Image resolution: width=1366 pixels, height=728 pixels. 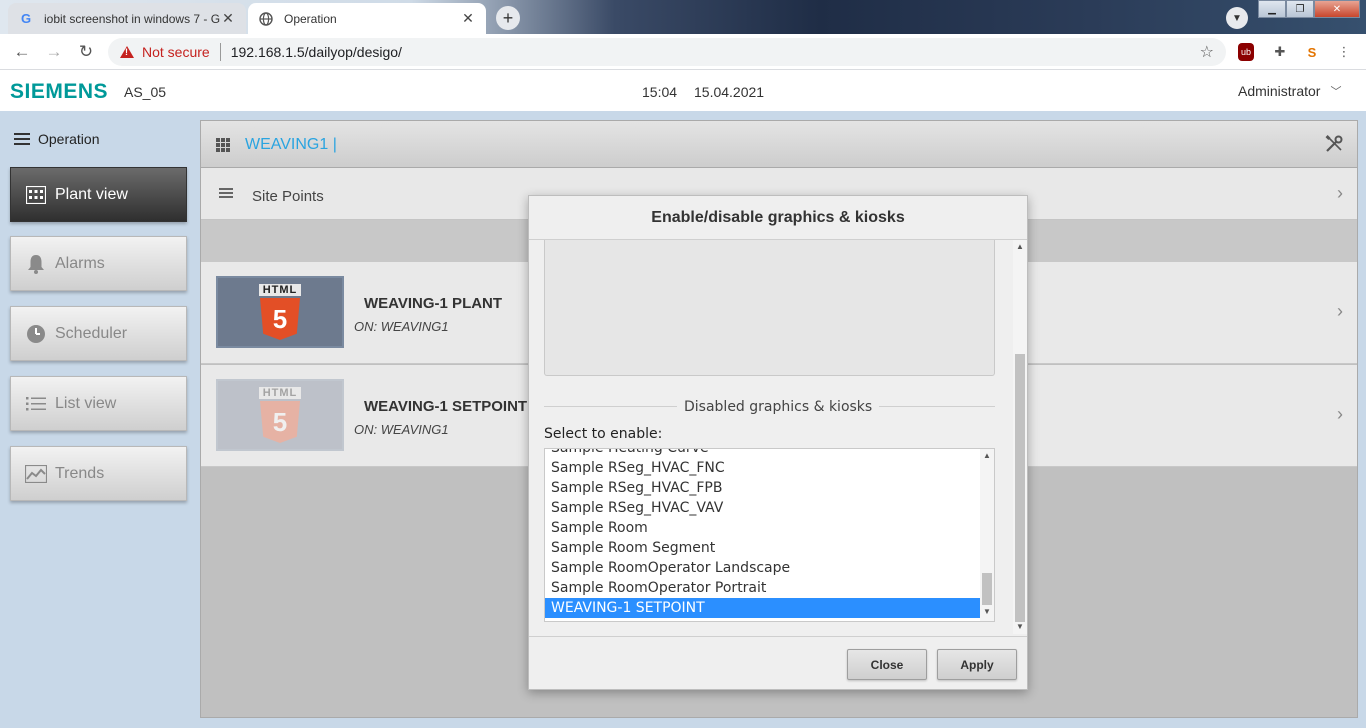 I want to click on user-menu: Administrator ﹀, so click(x=1289, y=91).